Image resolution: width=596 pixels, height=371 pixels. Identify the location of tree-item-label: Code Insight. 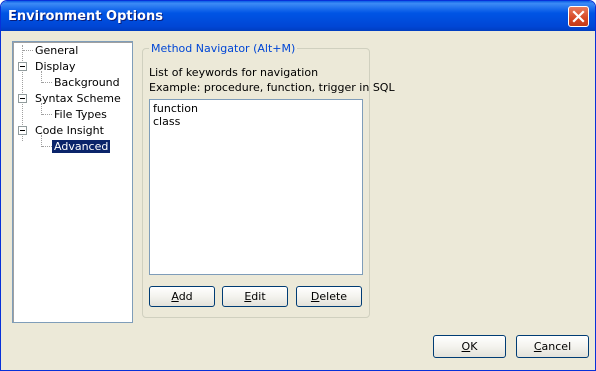
(69, 130).